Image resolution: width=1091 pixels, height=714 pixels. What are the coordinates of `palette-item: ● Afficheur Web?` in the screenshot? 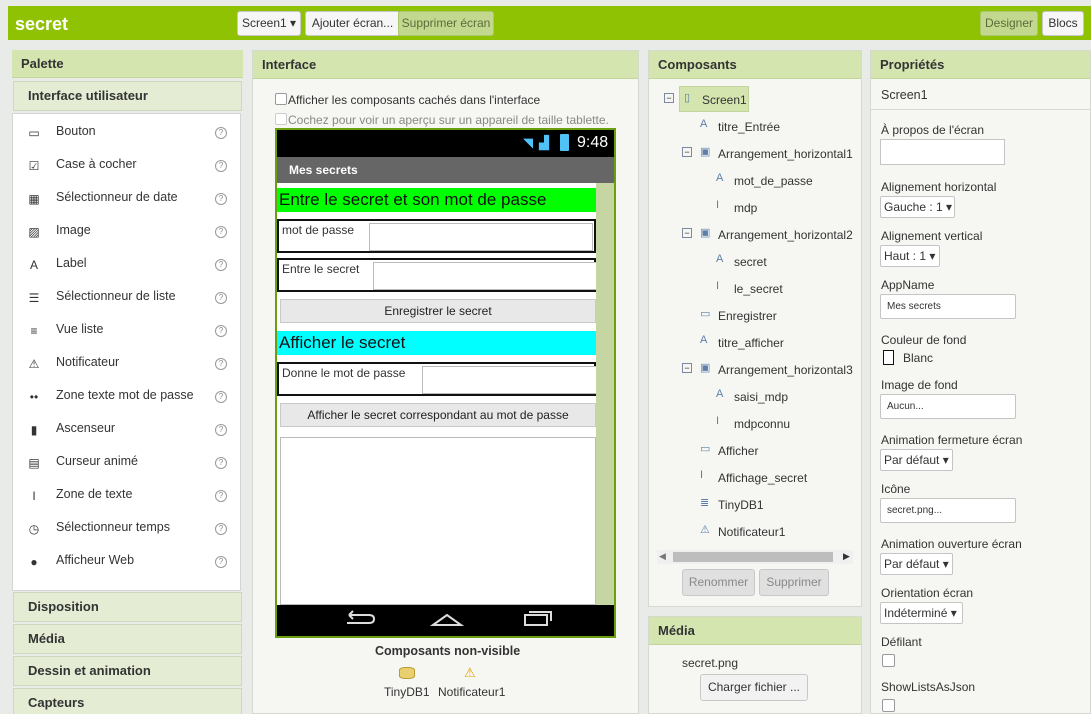 It's located at (127, 562).